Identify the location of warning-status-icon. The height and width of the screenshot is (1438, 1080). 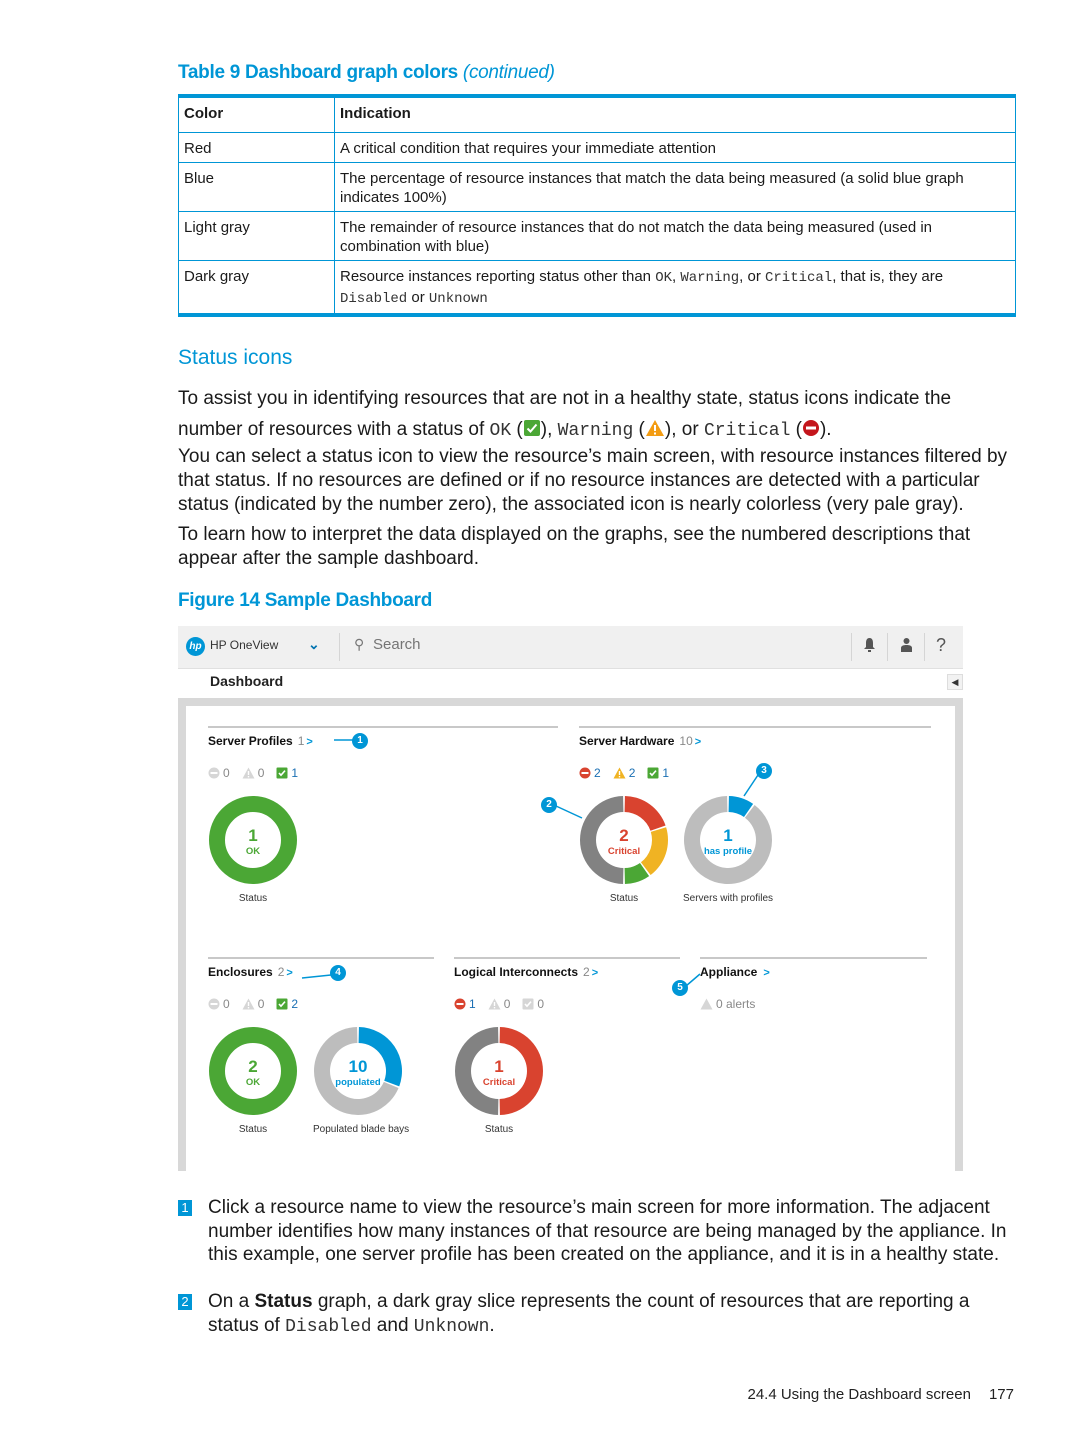
(655, 431).